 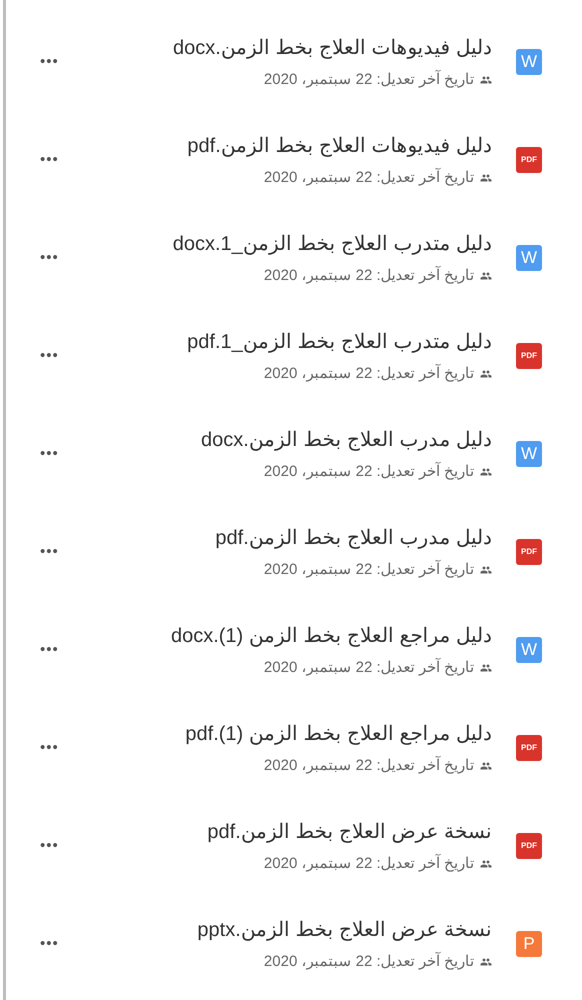 I want to click on file-name: دليل مدرب العلاج بخط الزمن.pdf, so click(x=353, y=537).